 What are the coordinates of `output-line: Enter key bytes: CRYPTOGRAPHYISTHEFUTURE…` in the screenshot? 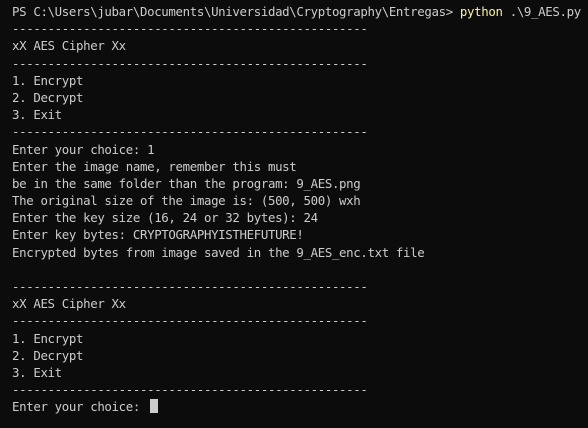 It's located at (158, 235).